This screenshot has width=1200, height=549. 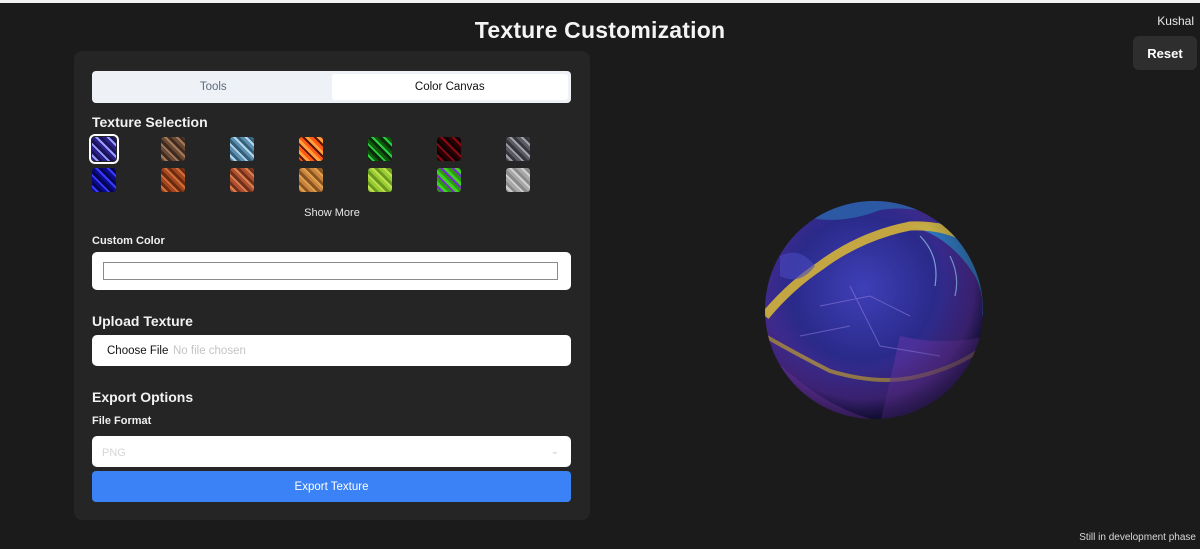 I want to click on textured-sphere, so click(x=874, y=310).